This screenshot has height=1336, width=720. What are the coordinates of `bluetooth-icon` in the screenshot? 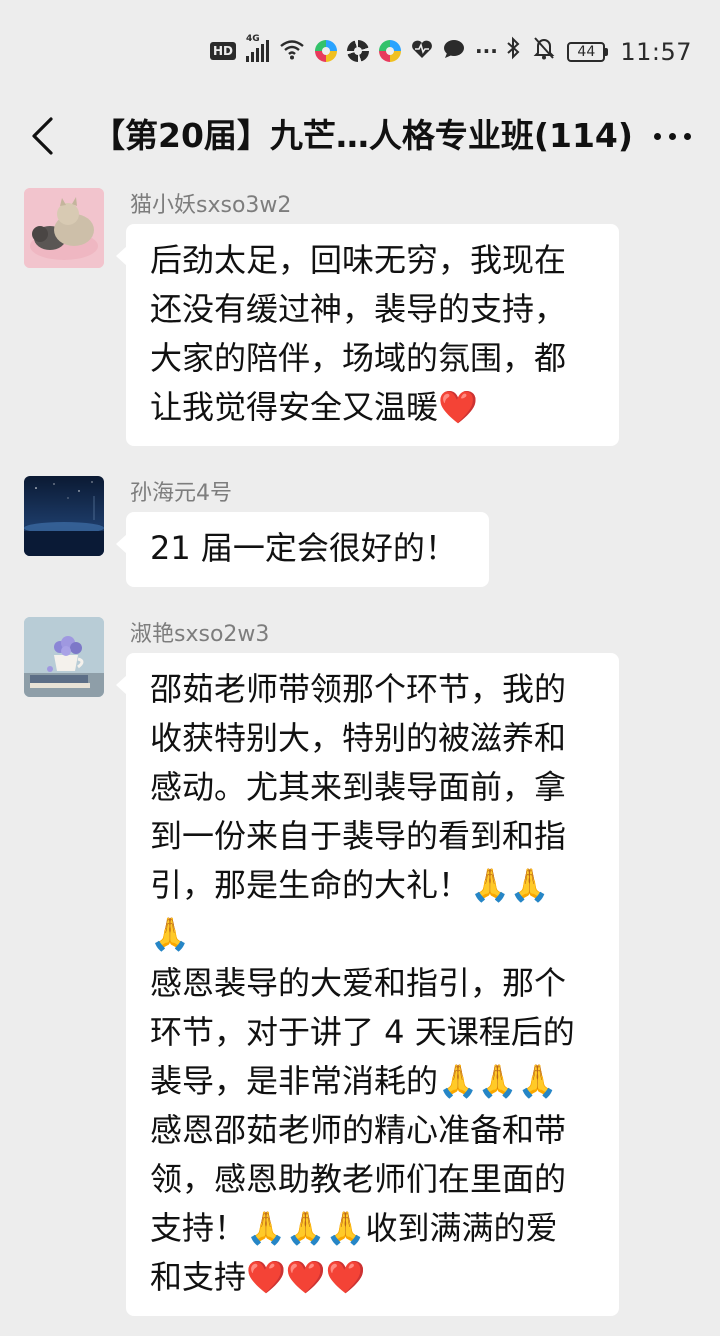 It's located at (513, 51).